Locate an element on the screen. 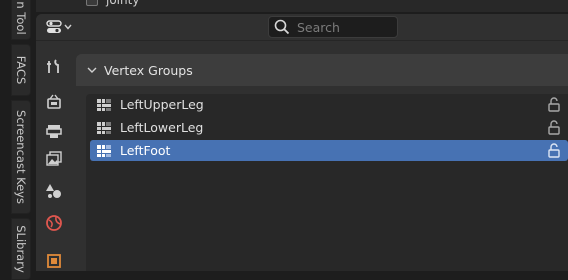 This screenshot has width=568, height=280. editor-type-button is located at coordinates (59, 27).